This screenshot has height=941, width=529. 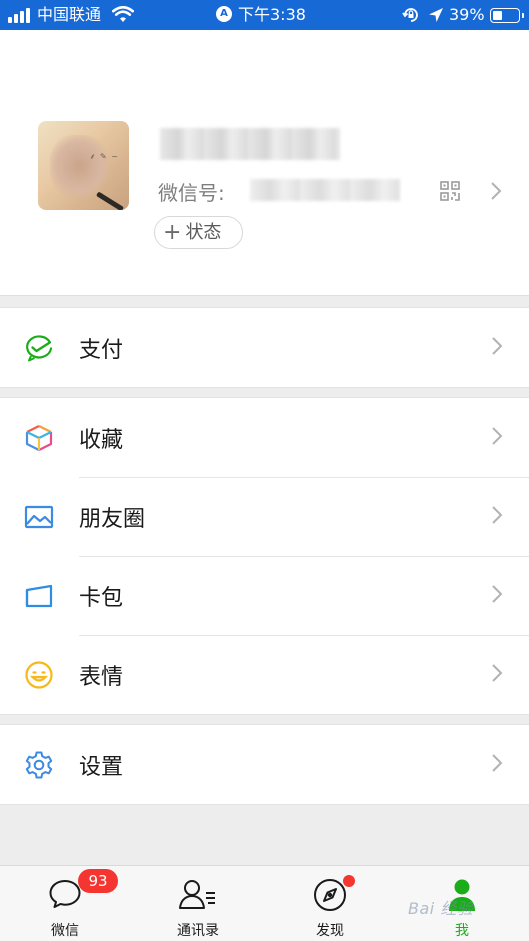 I want to click on tab-discover: 发现, so click(x=330, y=903).